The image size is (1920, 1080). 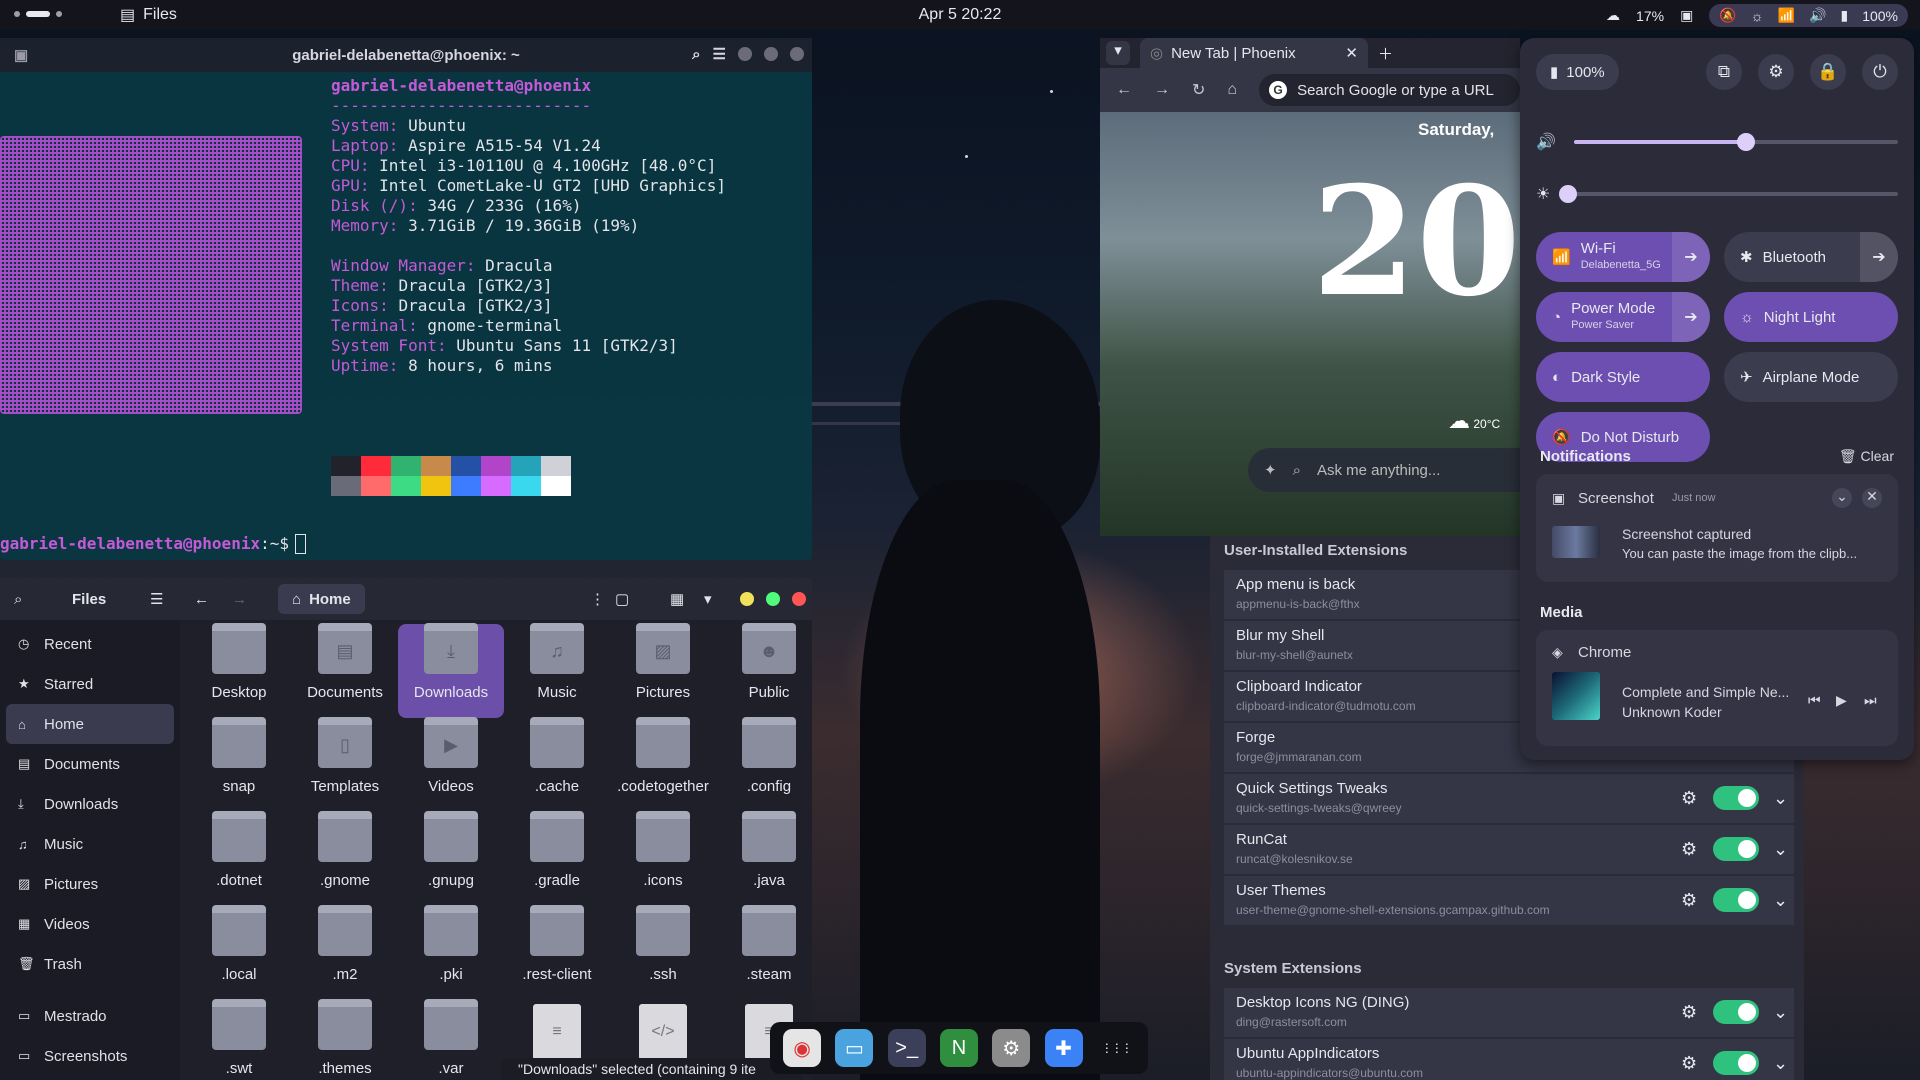 What do you see at coordinates (663, 952) in the screenshot?
I see `file-item: .ssh` at bounding box center [663, 952].